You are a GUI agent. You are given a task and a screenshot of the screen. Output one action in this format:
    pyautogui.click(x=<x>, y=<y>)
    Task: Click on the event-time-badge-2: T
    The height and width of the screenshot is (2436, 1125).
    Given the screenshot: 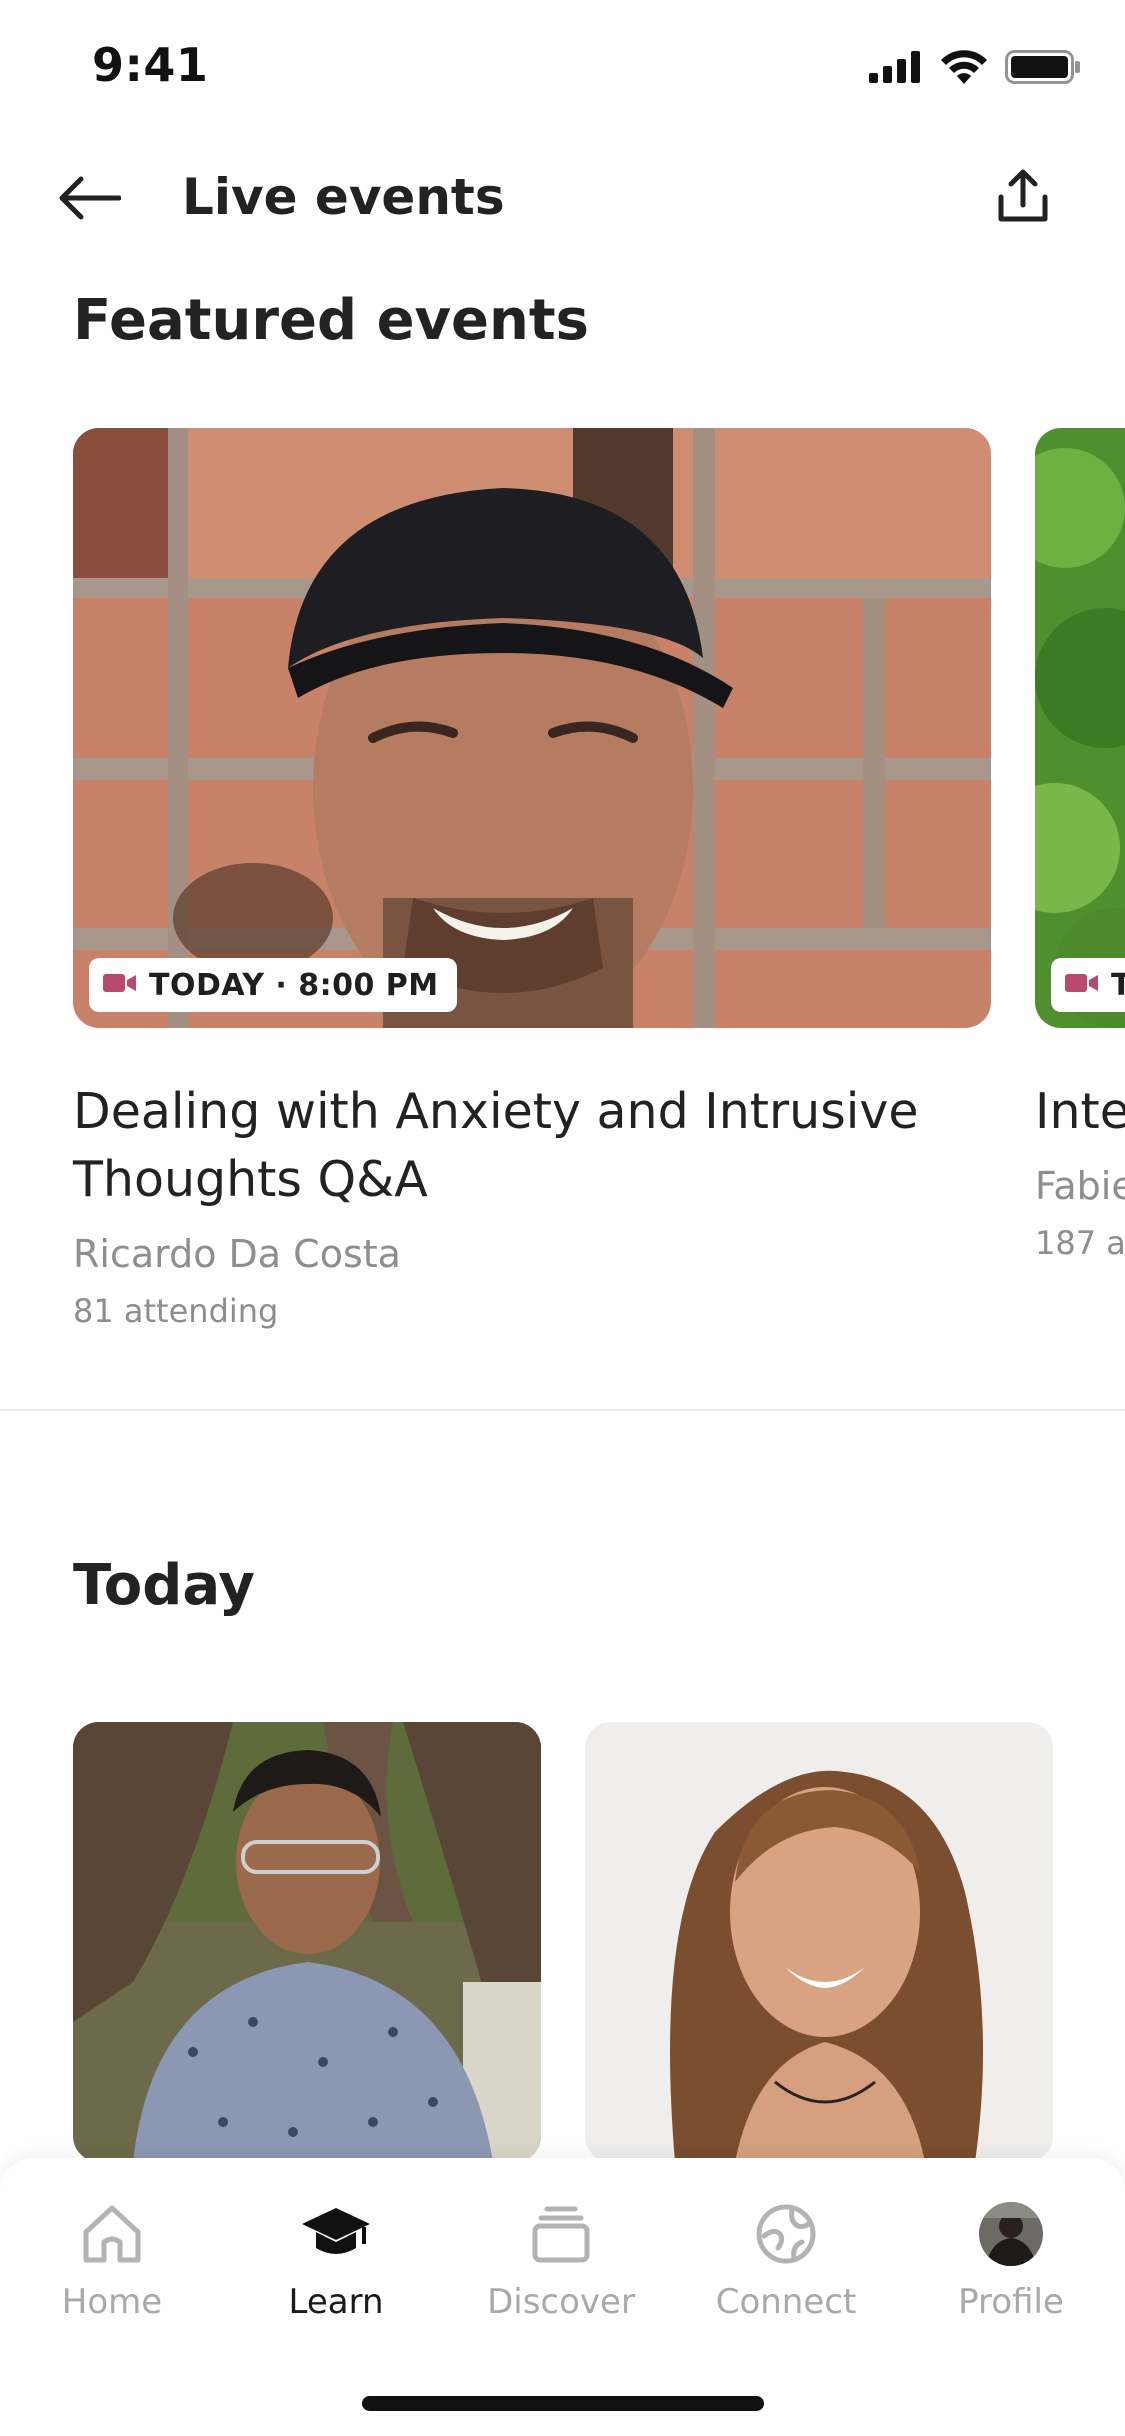 What is the action you would take?
    pyautogui.click(x=1088, y=985)
    